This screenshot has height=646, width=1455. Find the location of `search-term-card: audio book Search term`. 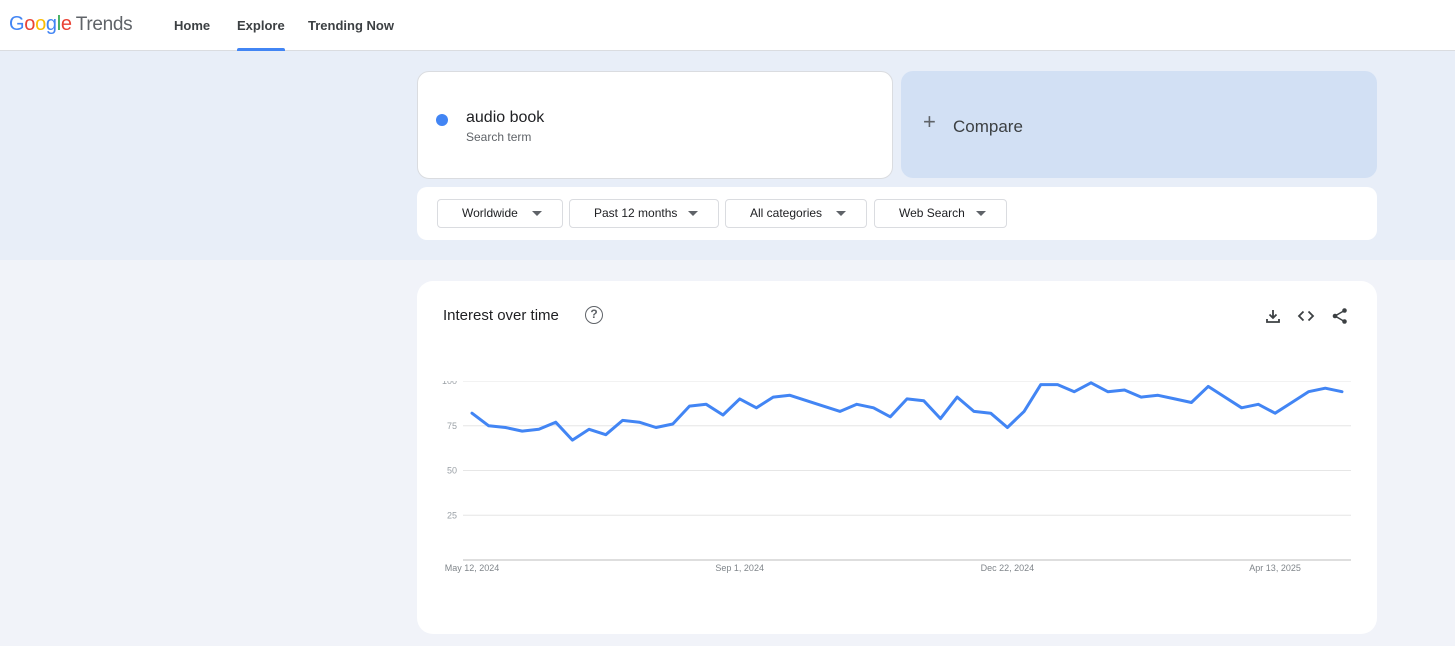

search-term-card: audio book Search term is located at coordinates (655, 125).